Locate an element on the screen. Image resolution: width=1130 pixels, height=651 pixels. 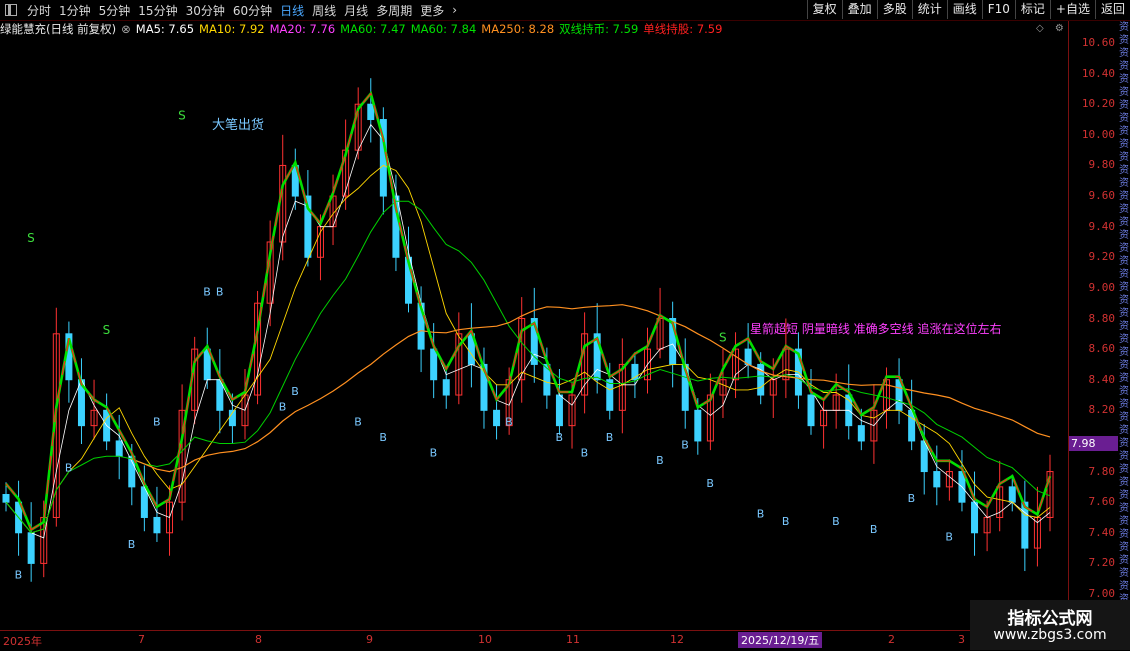
period-tab: 分时 is located at coordinates (39, 10).